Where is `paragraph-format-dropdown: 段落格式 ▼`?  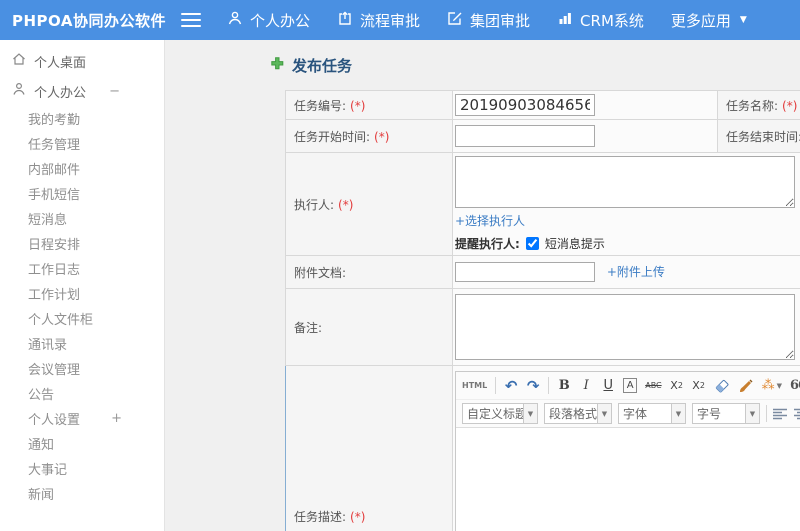 paragraph-format-dropdown: 段落格式 ▼ is located at coordinates (578, 413).